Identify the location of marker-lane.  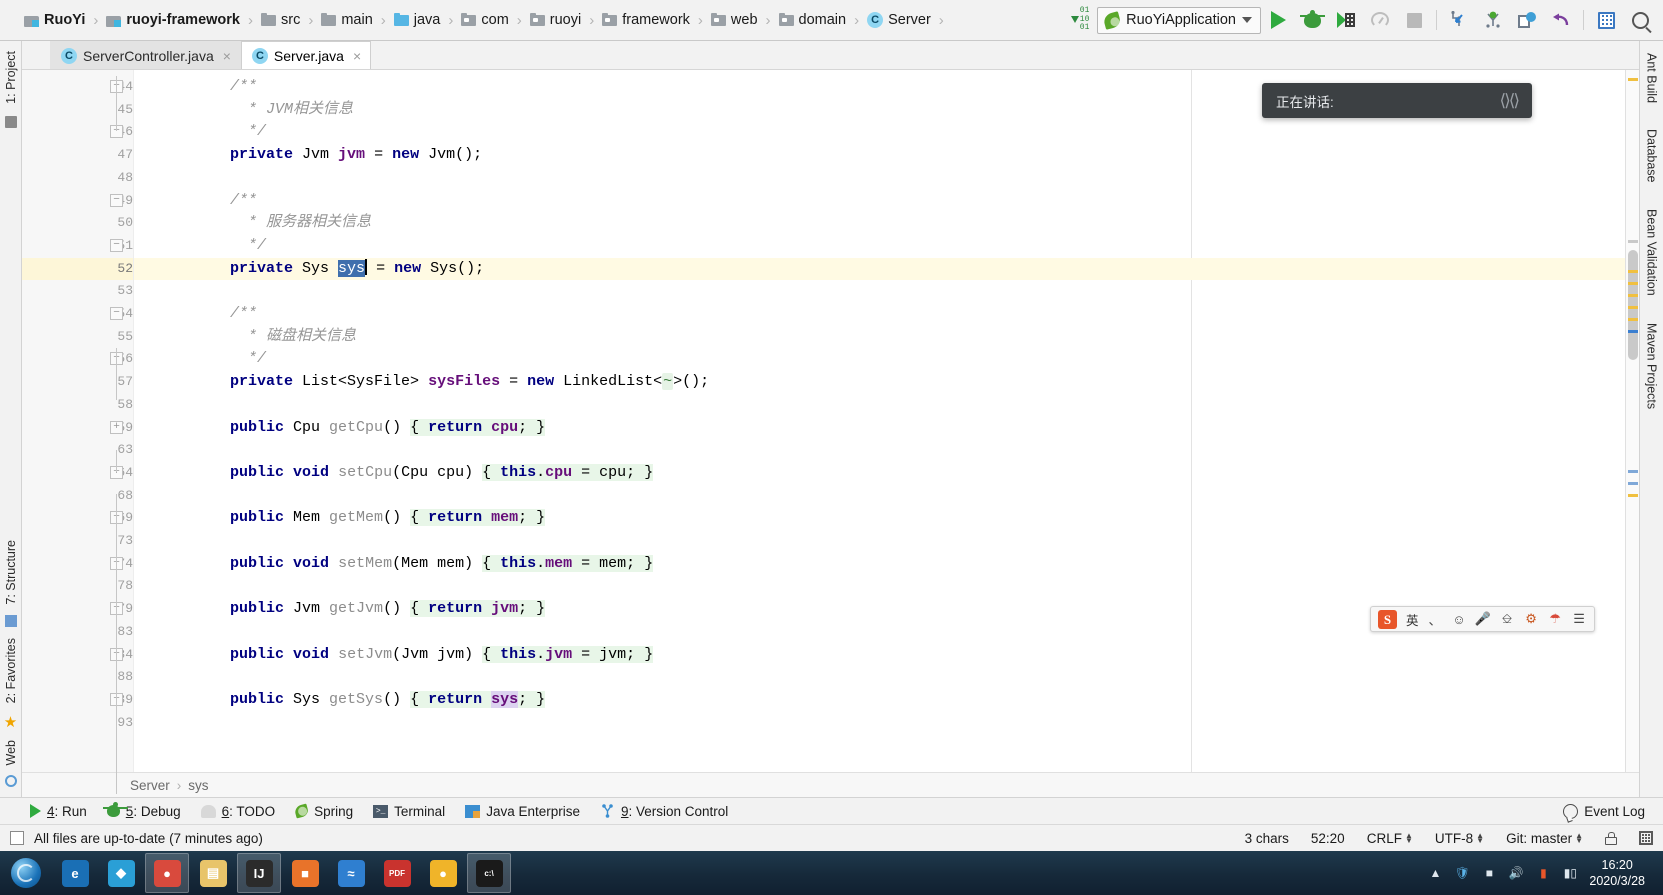
(1632, 421).